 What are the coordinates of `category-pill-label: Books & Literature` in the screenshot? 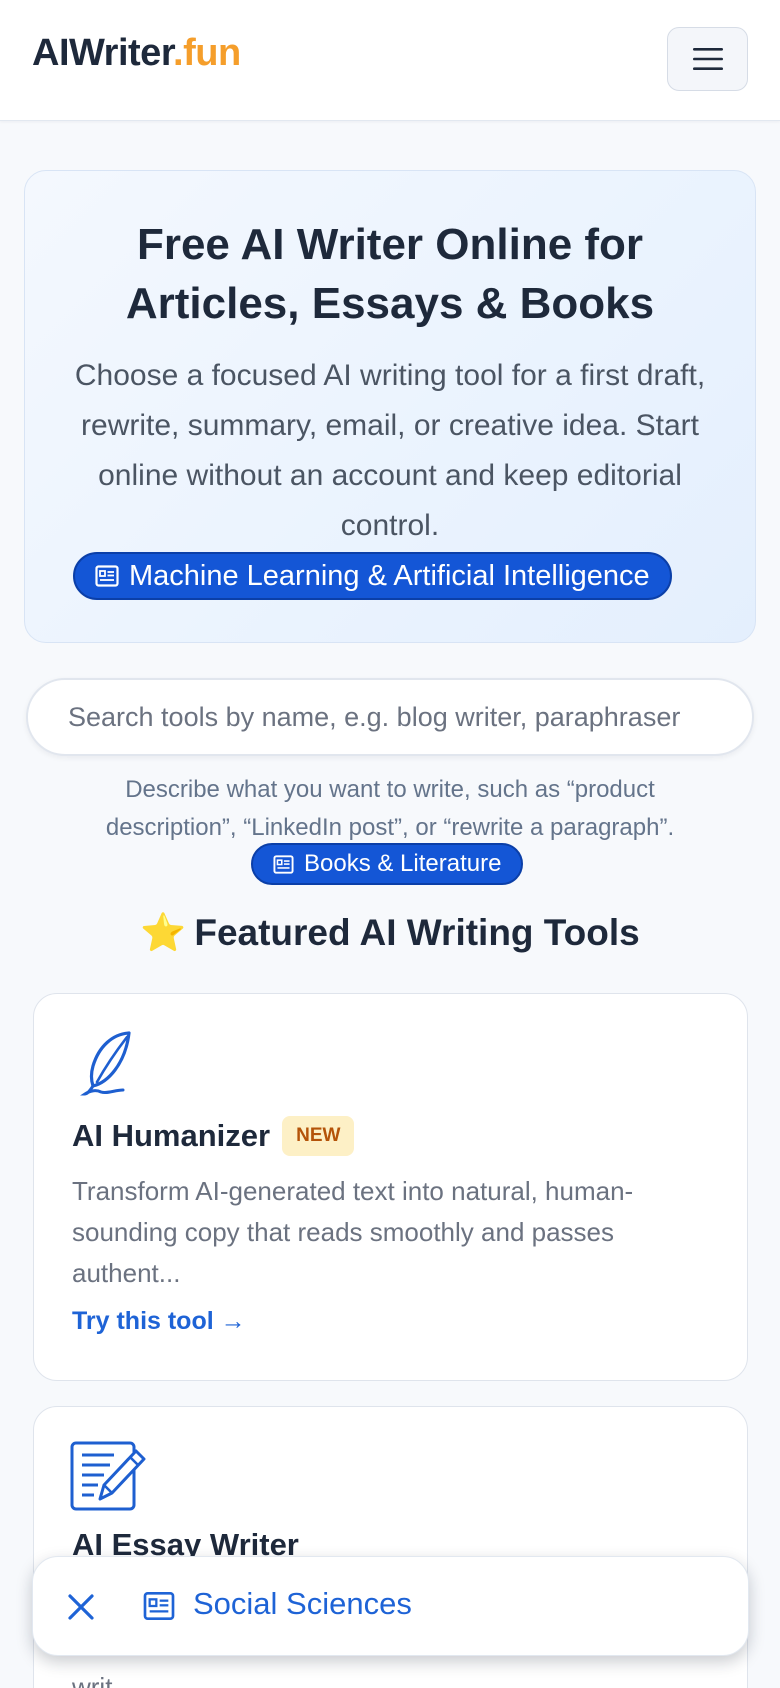 It's located at (403, 863).